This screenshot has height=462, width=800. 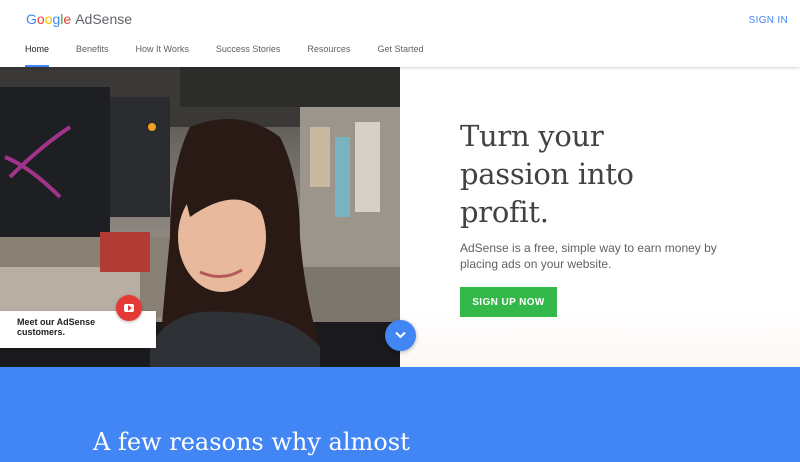 What do you see at coordinates (104, 19) in the screenshot?
I see `logo-product-name: AdSense` at bounding box center [104, 19].